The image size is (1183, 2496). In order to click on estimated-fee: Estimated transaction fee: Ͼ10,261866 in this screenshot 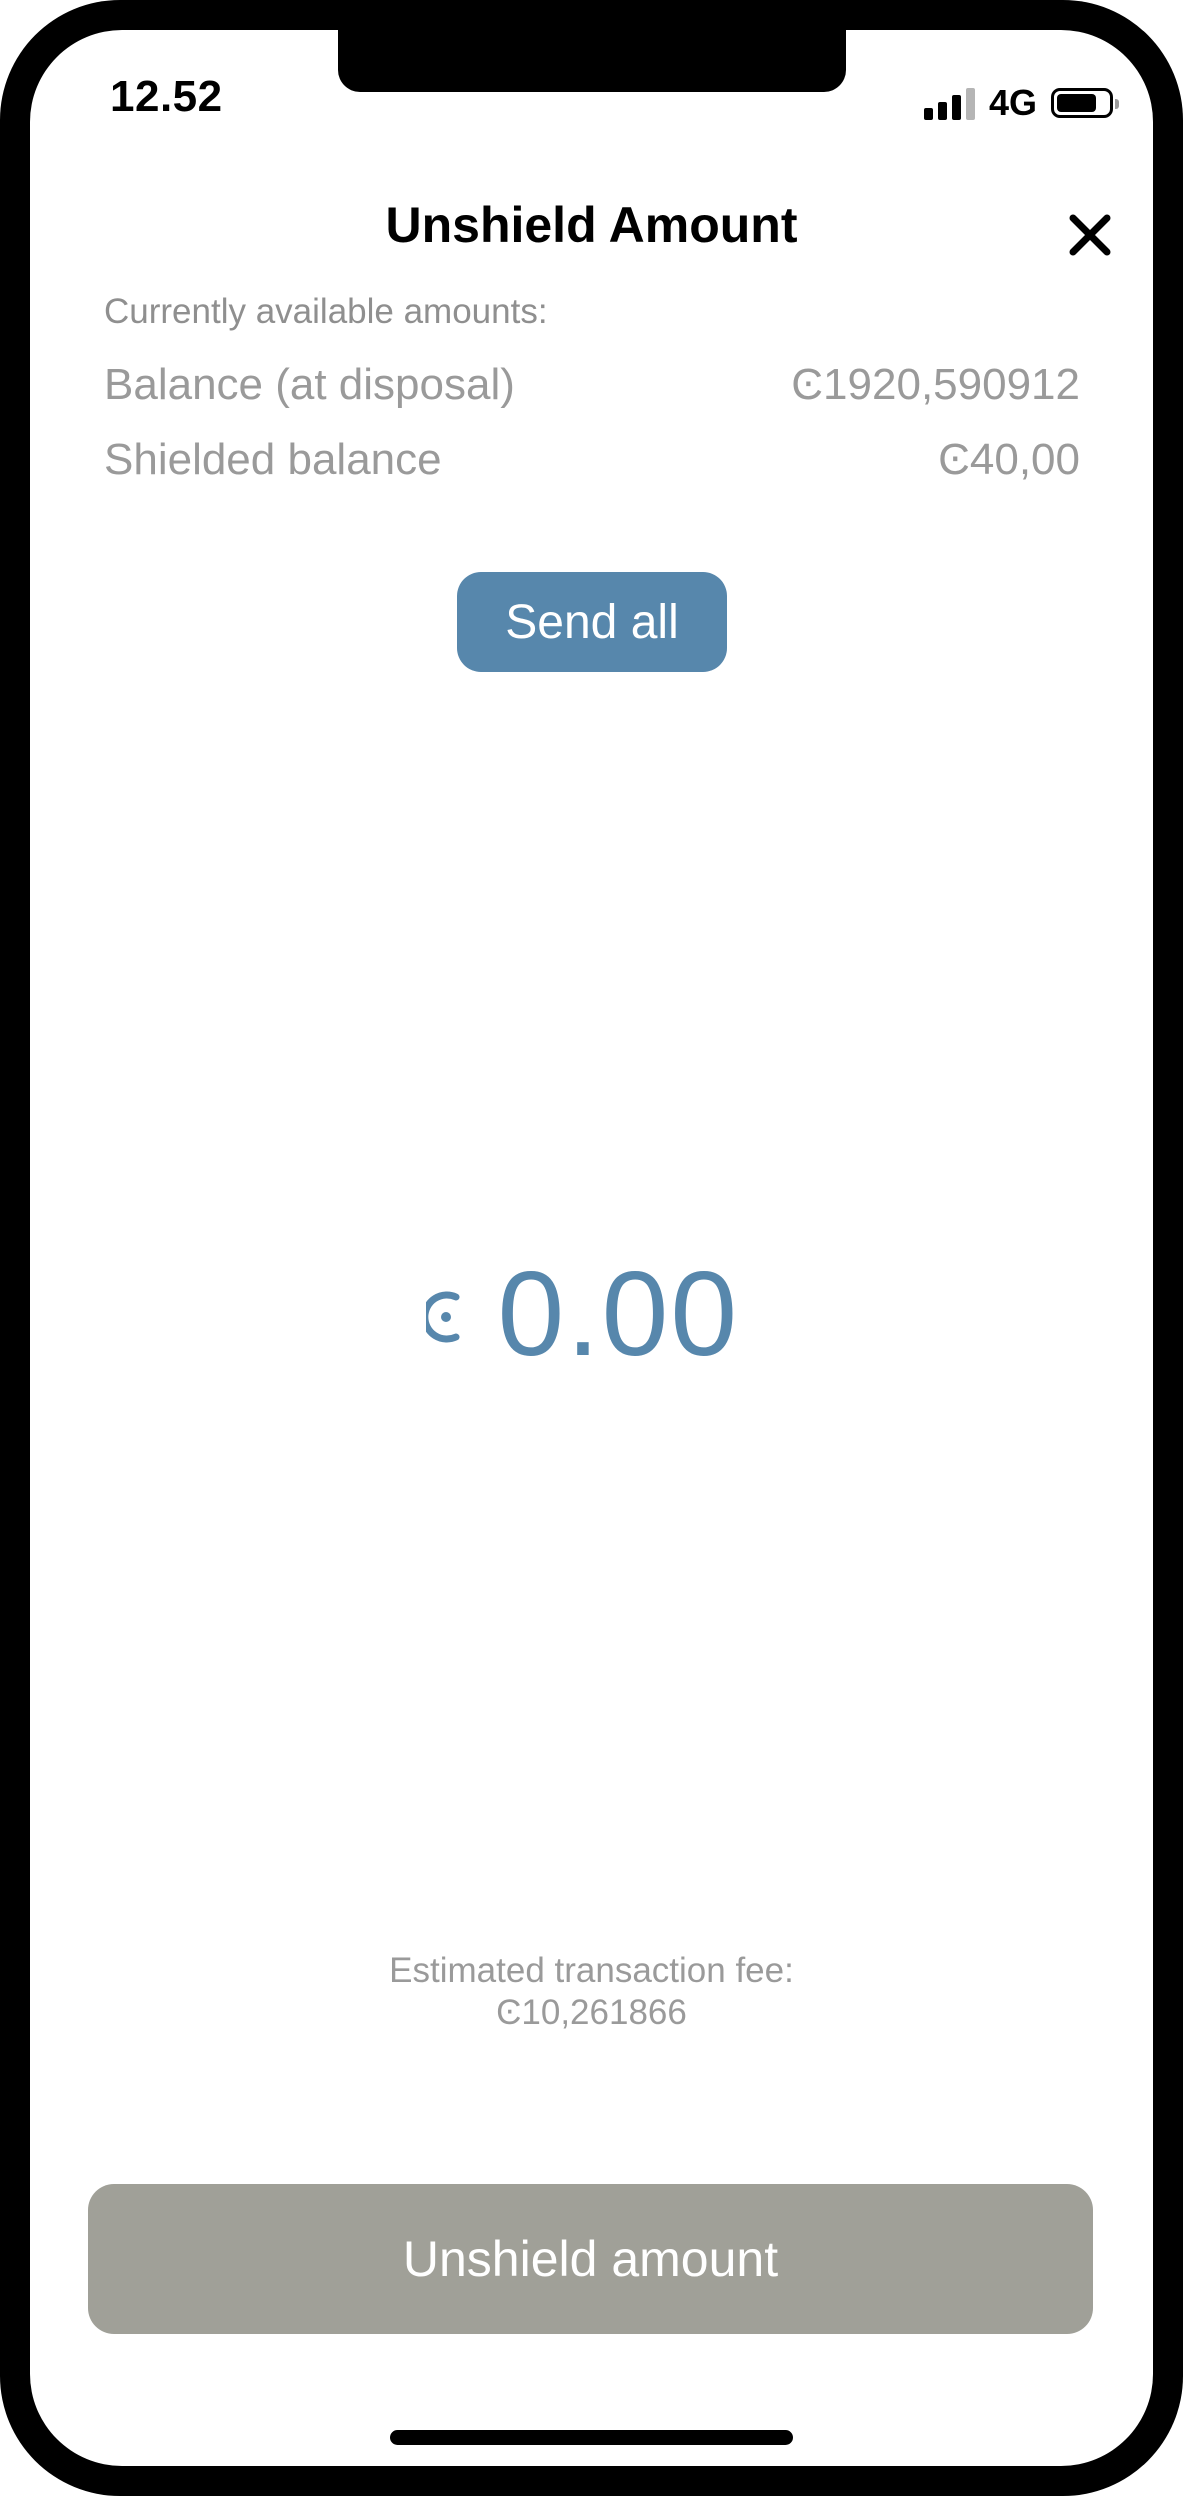, I will do `click(591, 1992)`.